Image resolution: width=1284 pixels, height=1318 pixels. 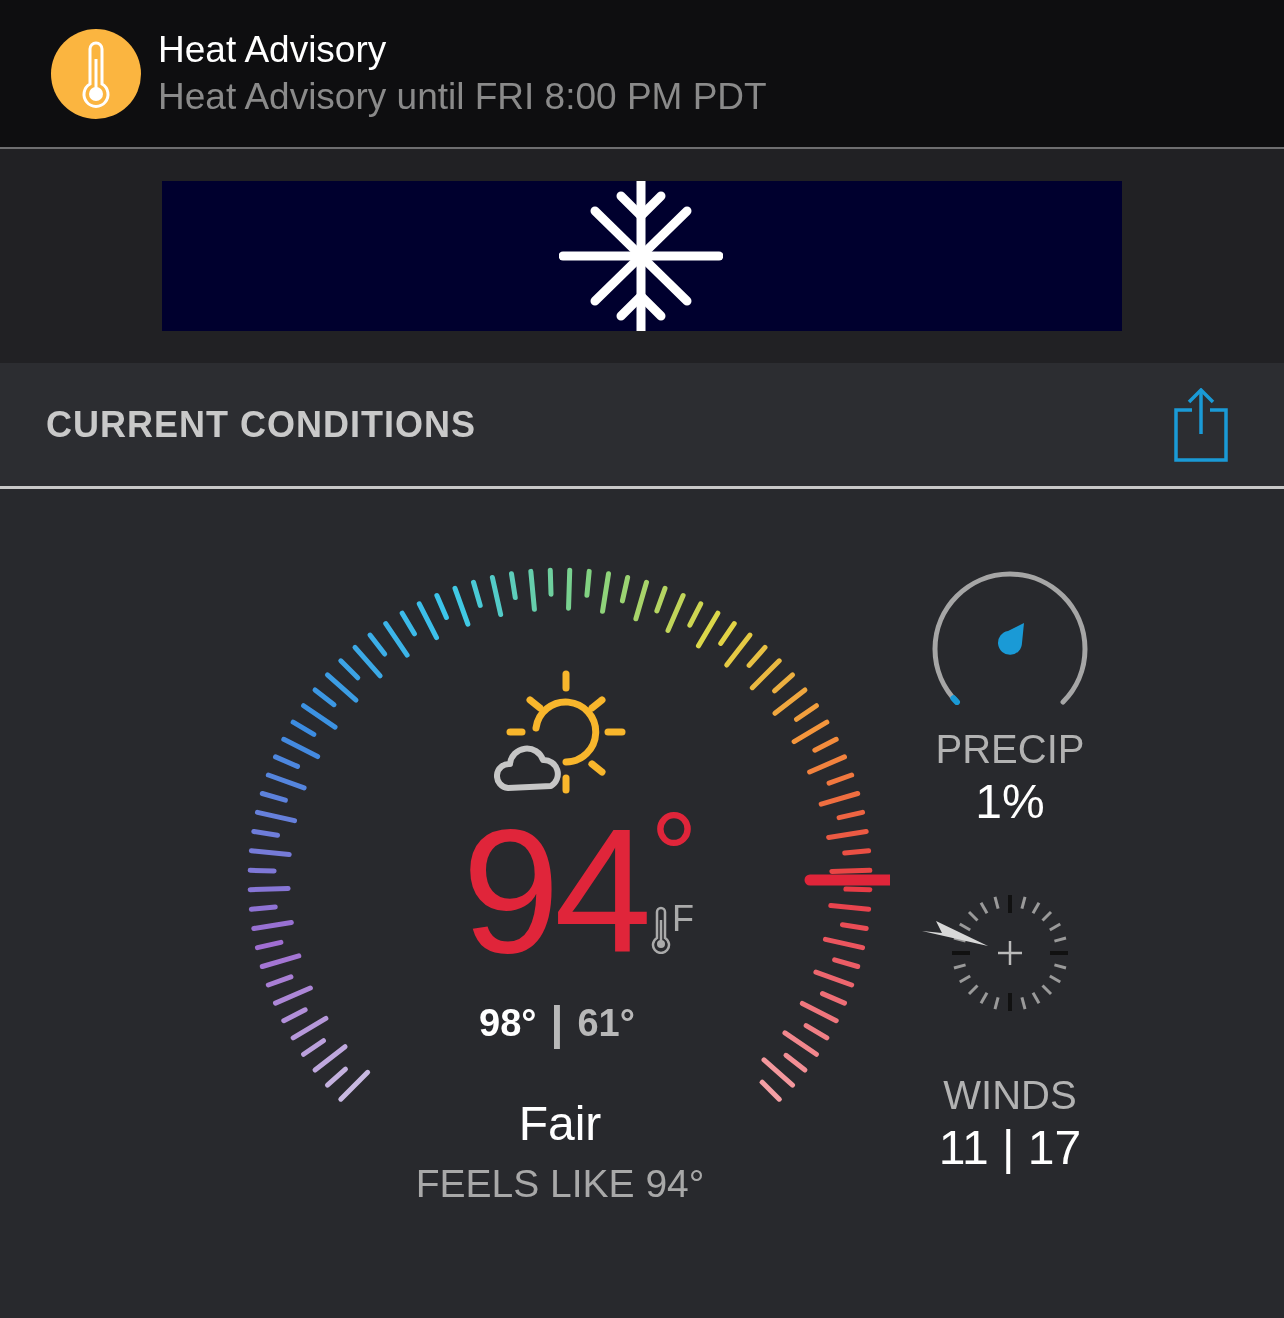 I want to click on temperature-value: 94, so click(x=554, y=891).